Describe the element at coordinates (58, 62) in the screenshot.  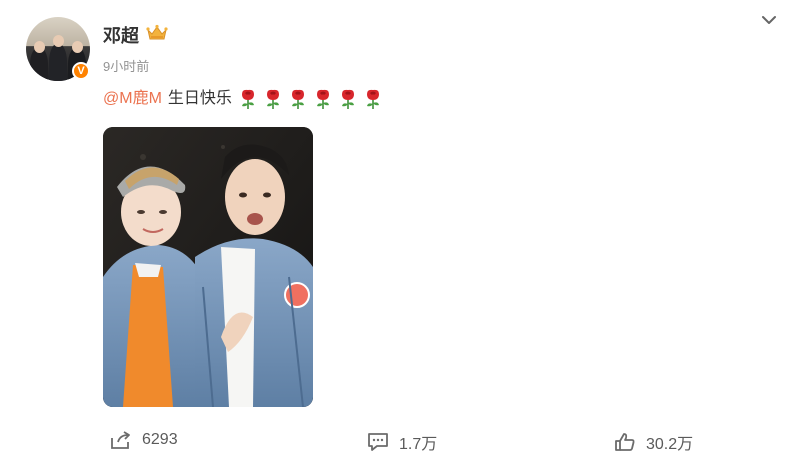
I see `avatar-figure` at that location.